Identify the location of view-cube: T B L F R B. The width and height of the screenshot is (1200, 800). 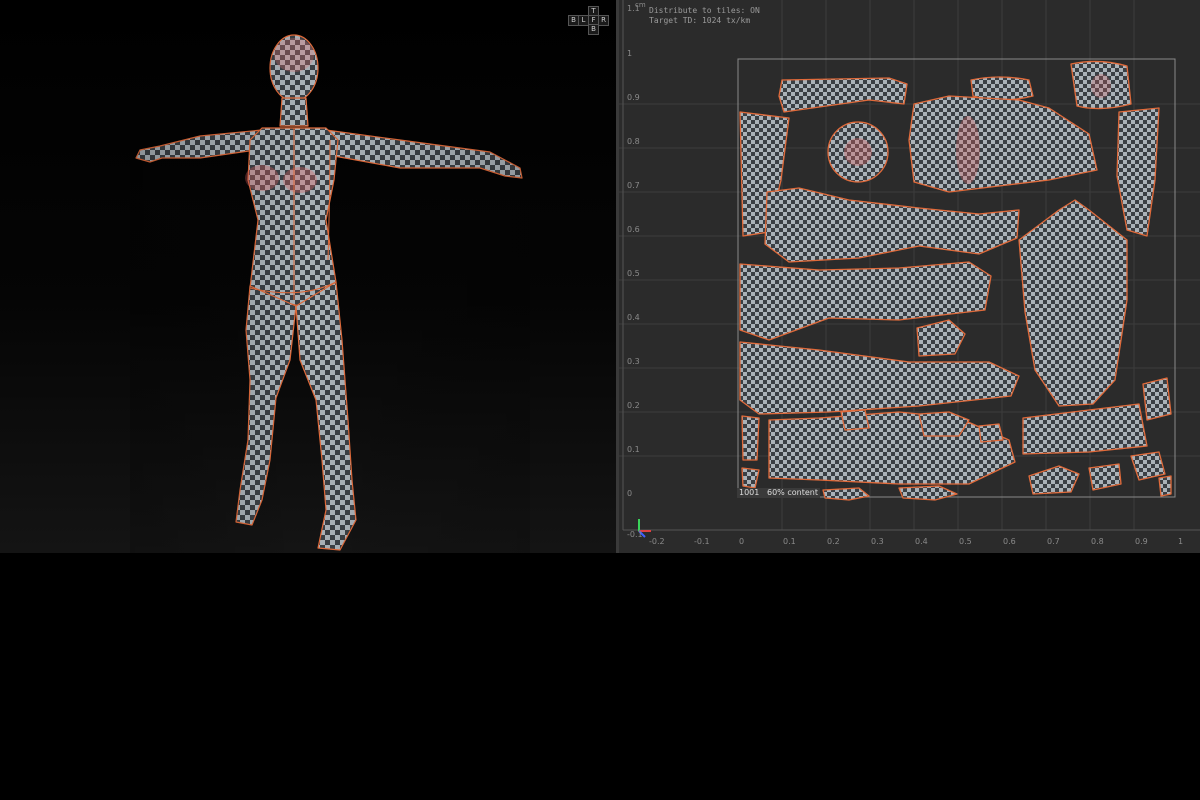
(588, 21).